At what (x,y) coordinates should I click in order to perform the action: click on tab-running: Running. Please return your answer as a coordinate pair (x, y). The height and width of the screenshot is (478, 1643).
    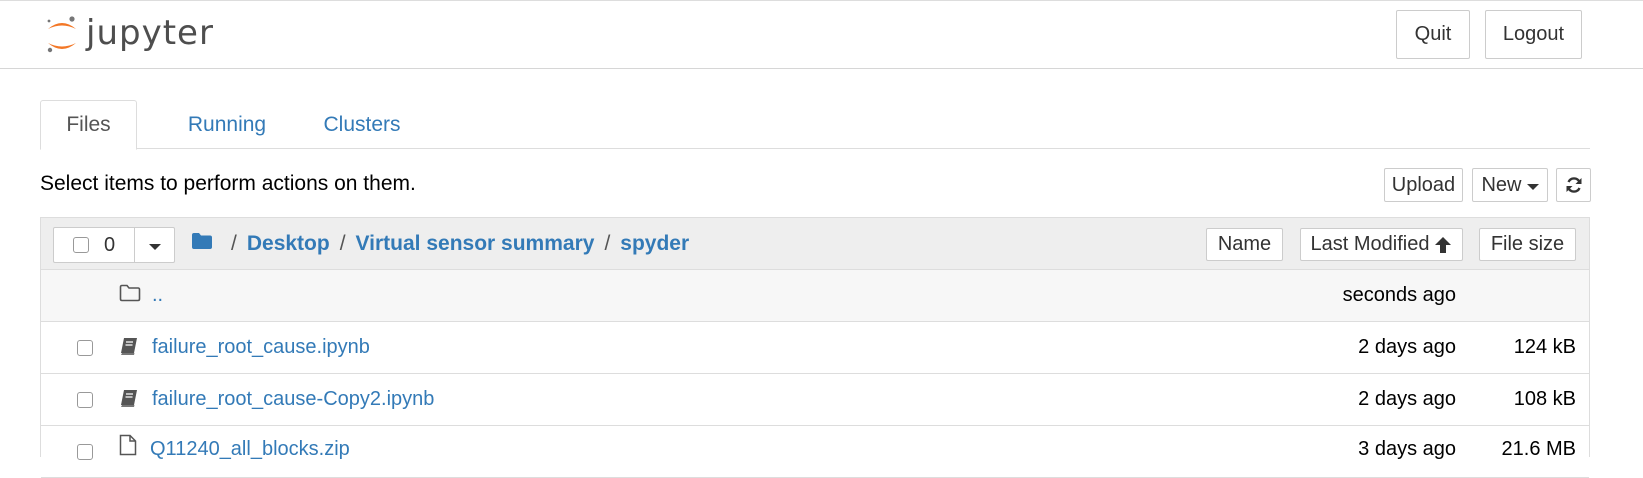
    Looking at the image, I should click on (227, 124).